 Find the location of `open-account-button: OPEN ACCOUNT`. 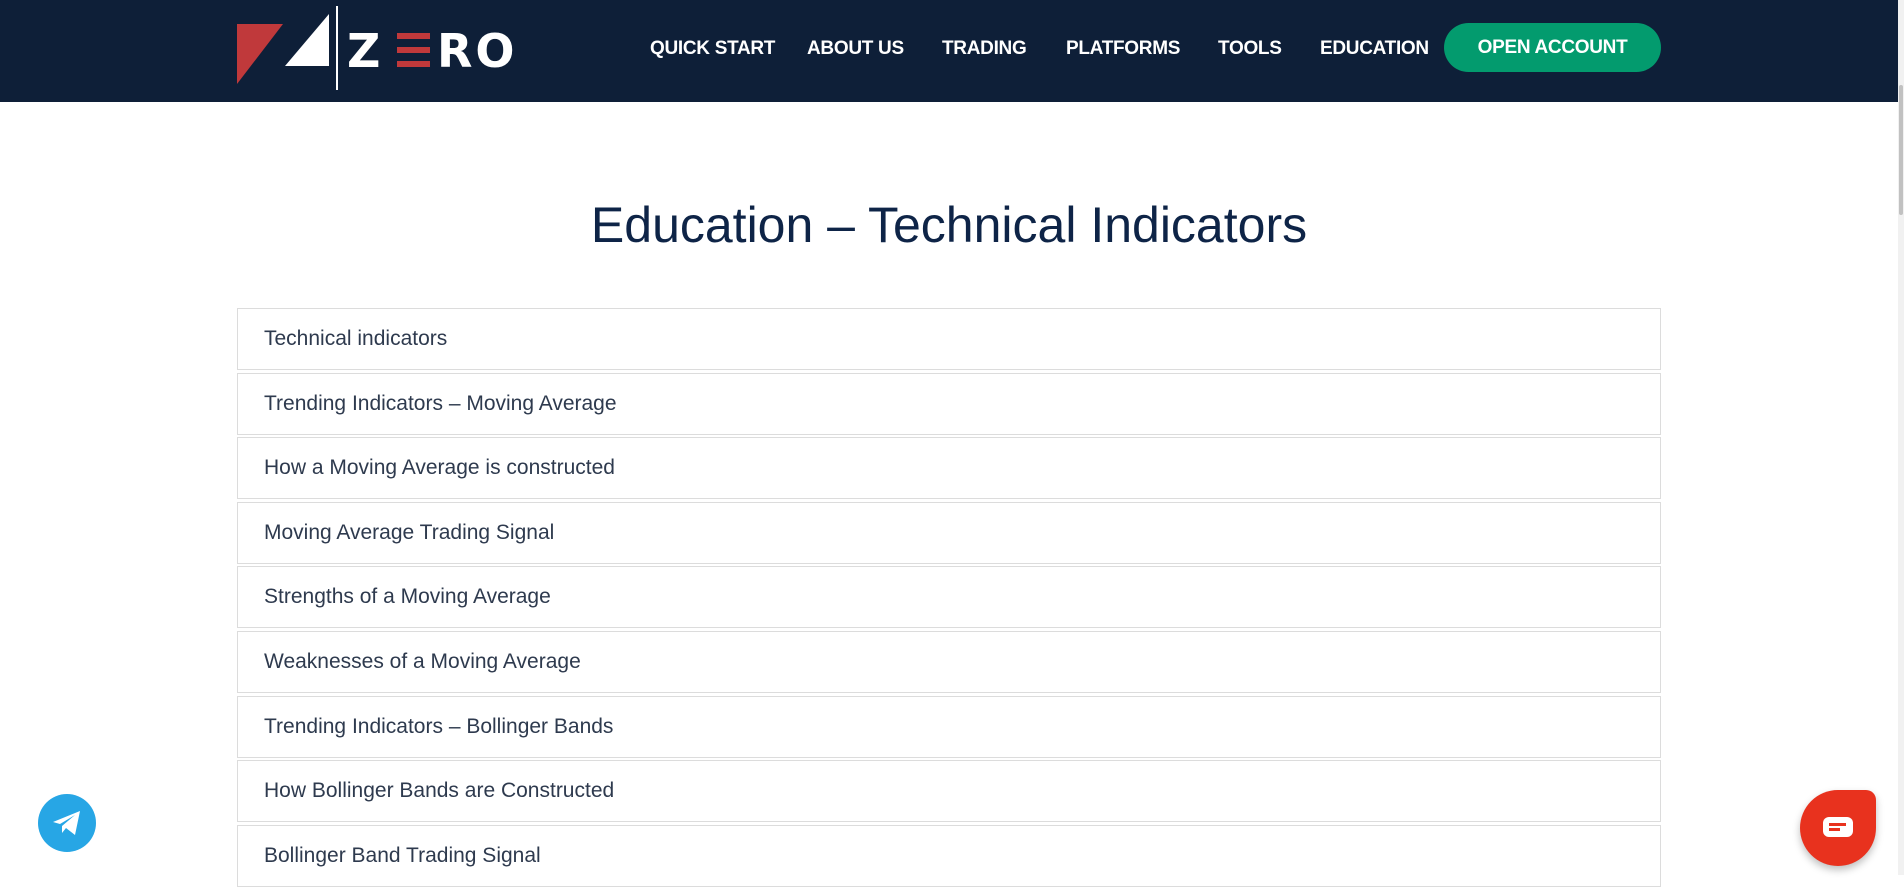

open-account-button: OPEN ACCOUNT is located at coordinates (1552, 47).